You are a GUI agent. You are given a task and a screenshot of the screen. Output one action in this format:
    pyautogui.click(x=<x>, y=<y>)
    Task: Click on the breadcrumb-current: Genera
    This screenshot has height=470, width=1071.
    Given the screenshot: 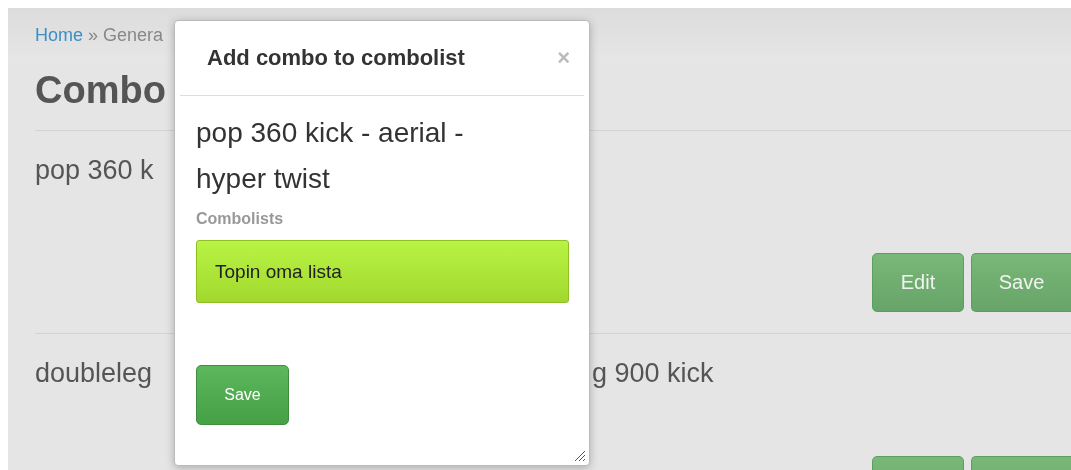 What is the action you would take?
    pyautogui.click(x=133, y=35)
    